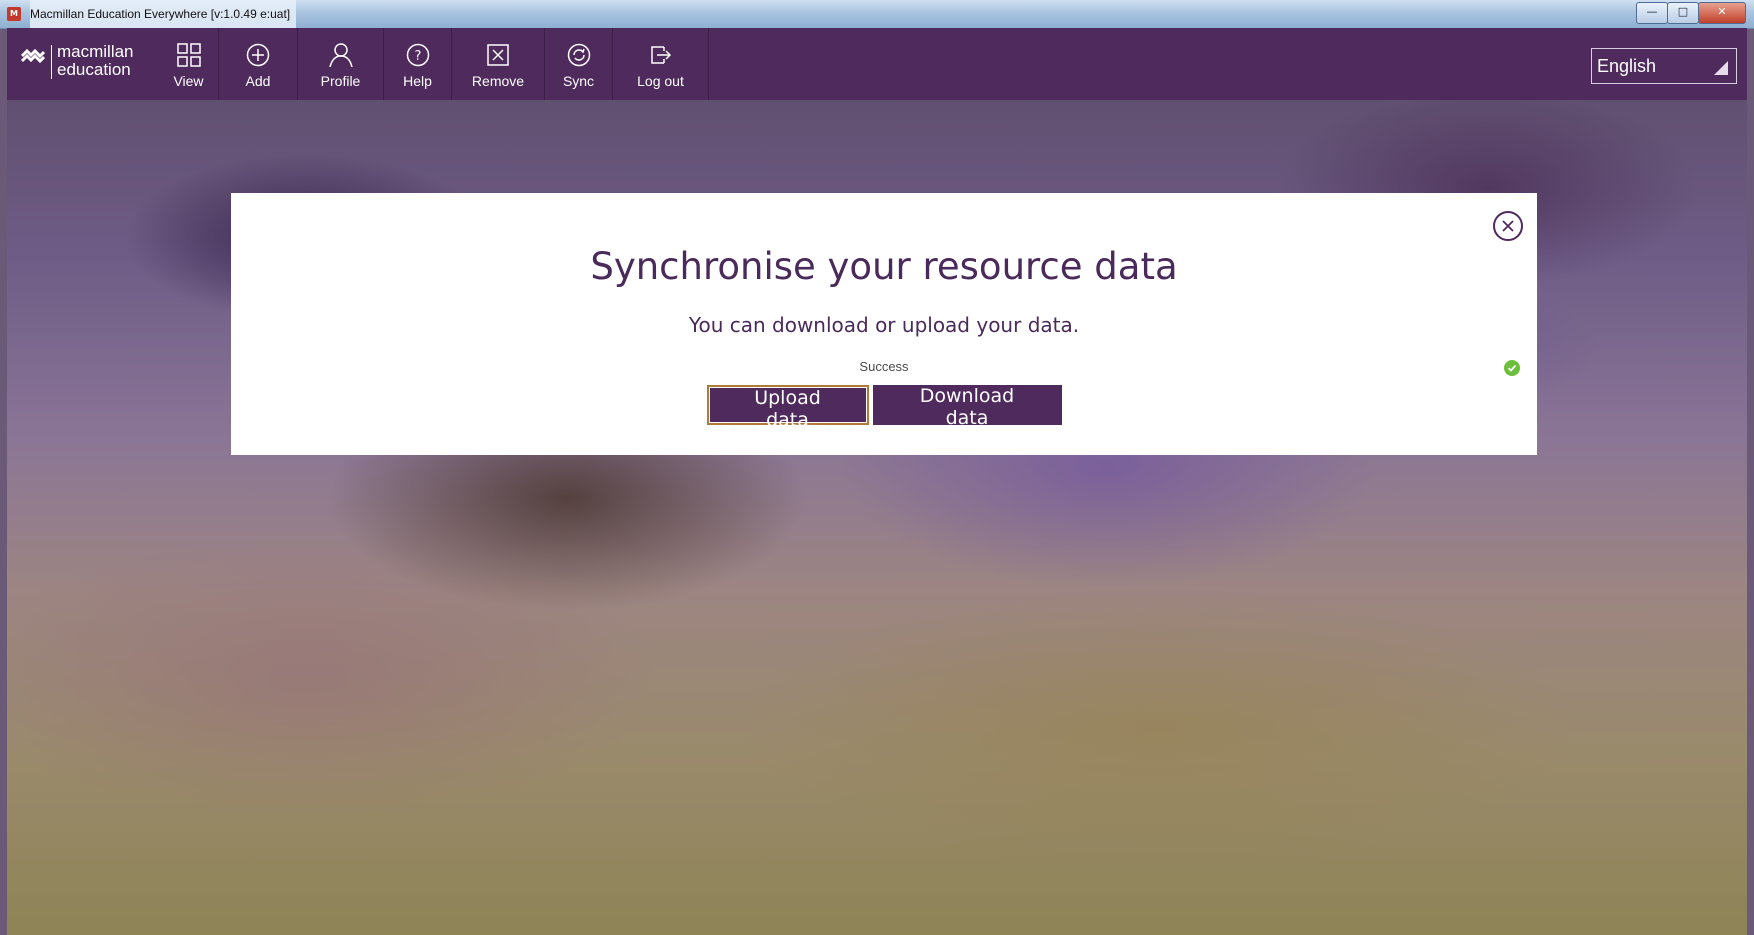  What do you see at coordinates (95, 51) in the screenshot?
I see `logo-text-line1: macmillan` at bounding box center [95, 51].